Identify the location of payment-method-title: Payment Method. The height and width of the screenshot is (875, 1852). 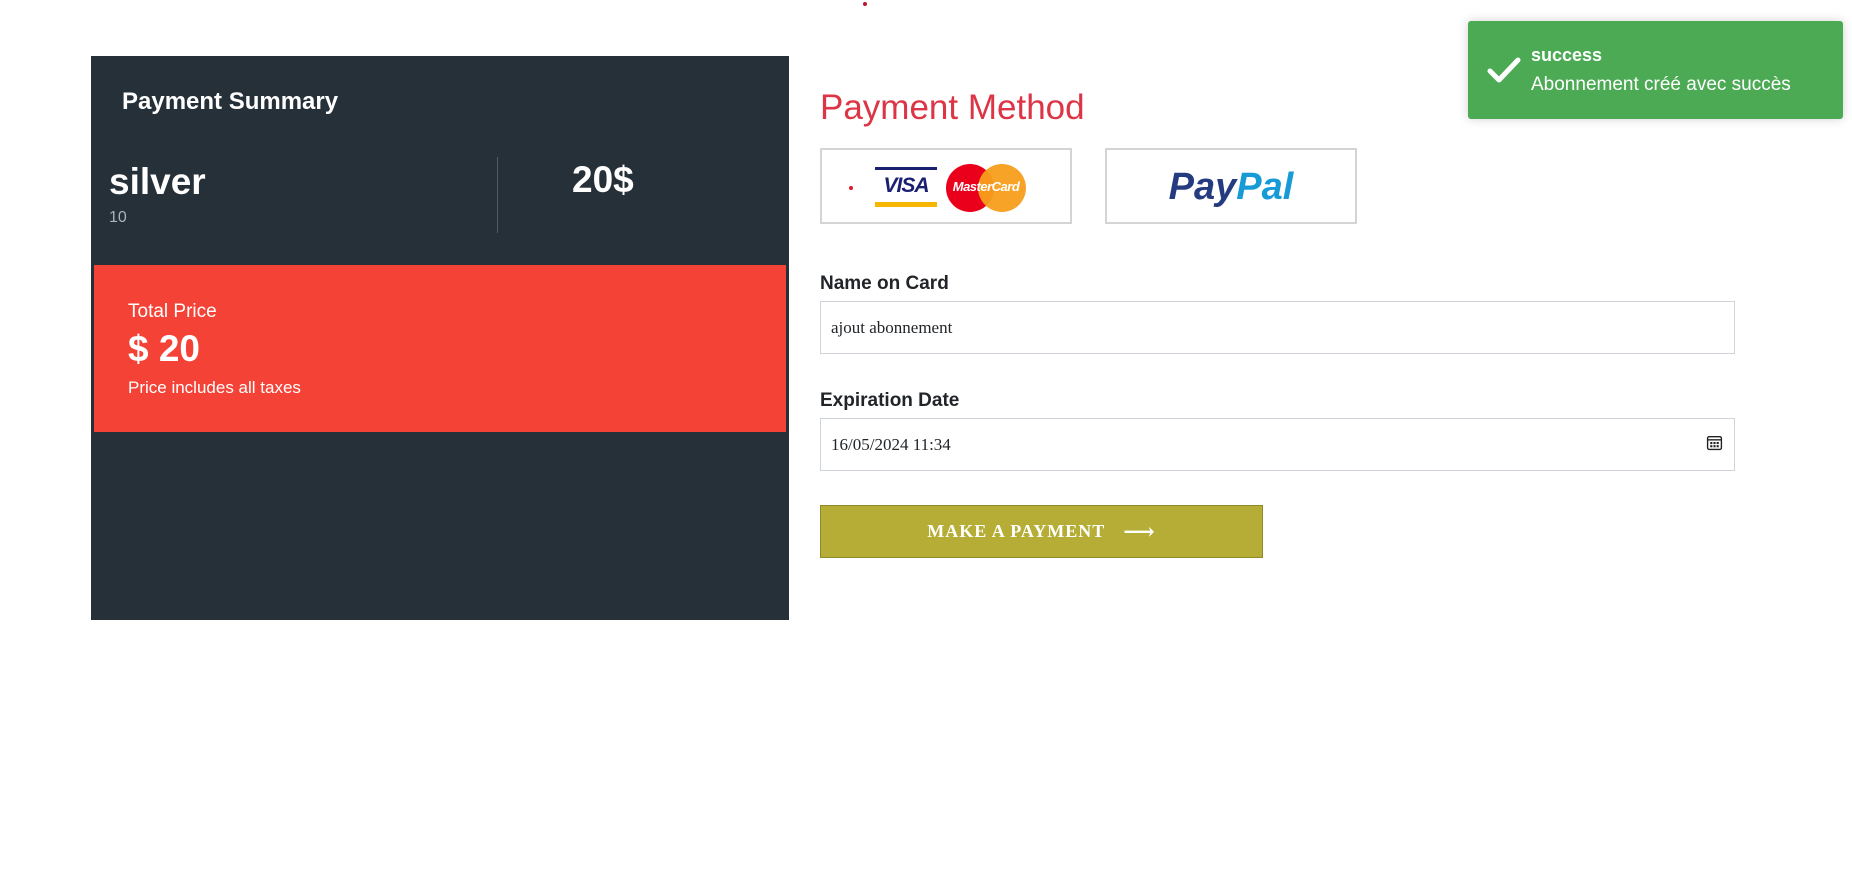
(952, 107).